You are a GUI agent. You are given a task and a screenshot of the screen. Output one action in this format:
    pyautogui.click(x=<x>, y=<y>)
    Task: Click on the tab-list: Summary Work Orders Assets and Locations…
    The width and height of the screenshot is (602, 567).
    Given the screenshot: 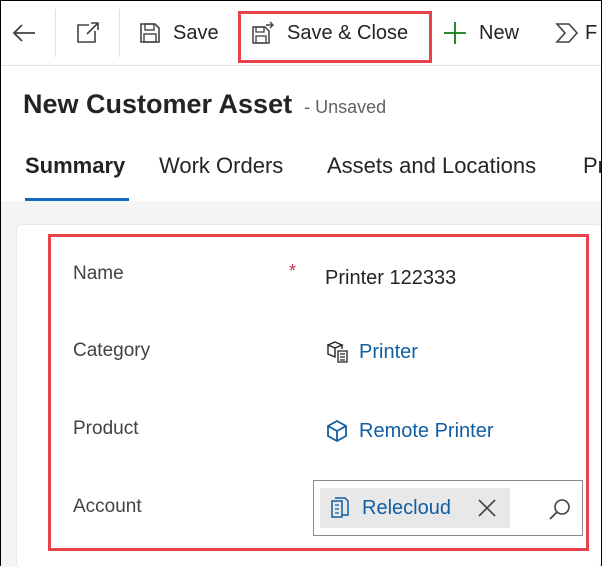 What is the action you would take?
    pyautogui.click(x=301, y=171)
    